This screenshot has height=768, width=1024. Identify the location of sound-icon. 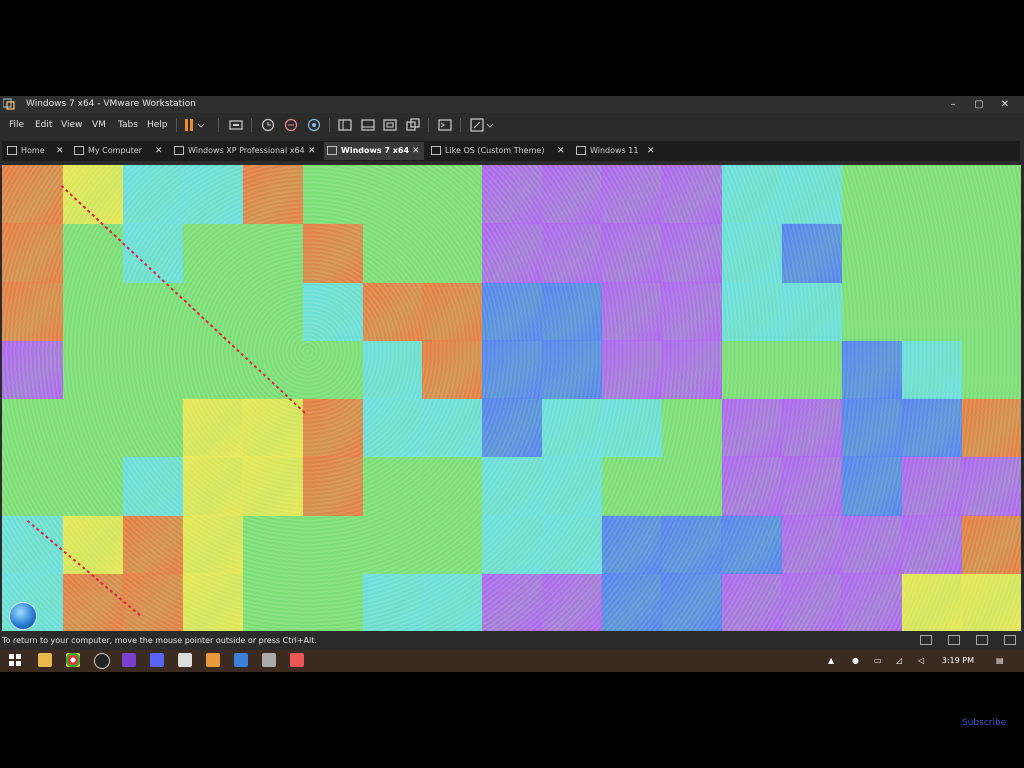
(982, 640).